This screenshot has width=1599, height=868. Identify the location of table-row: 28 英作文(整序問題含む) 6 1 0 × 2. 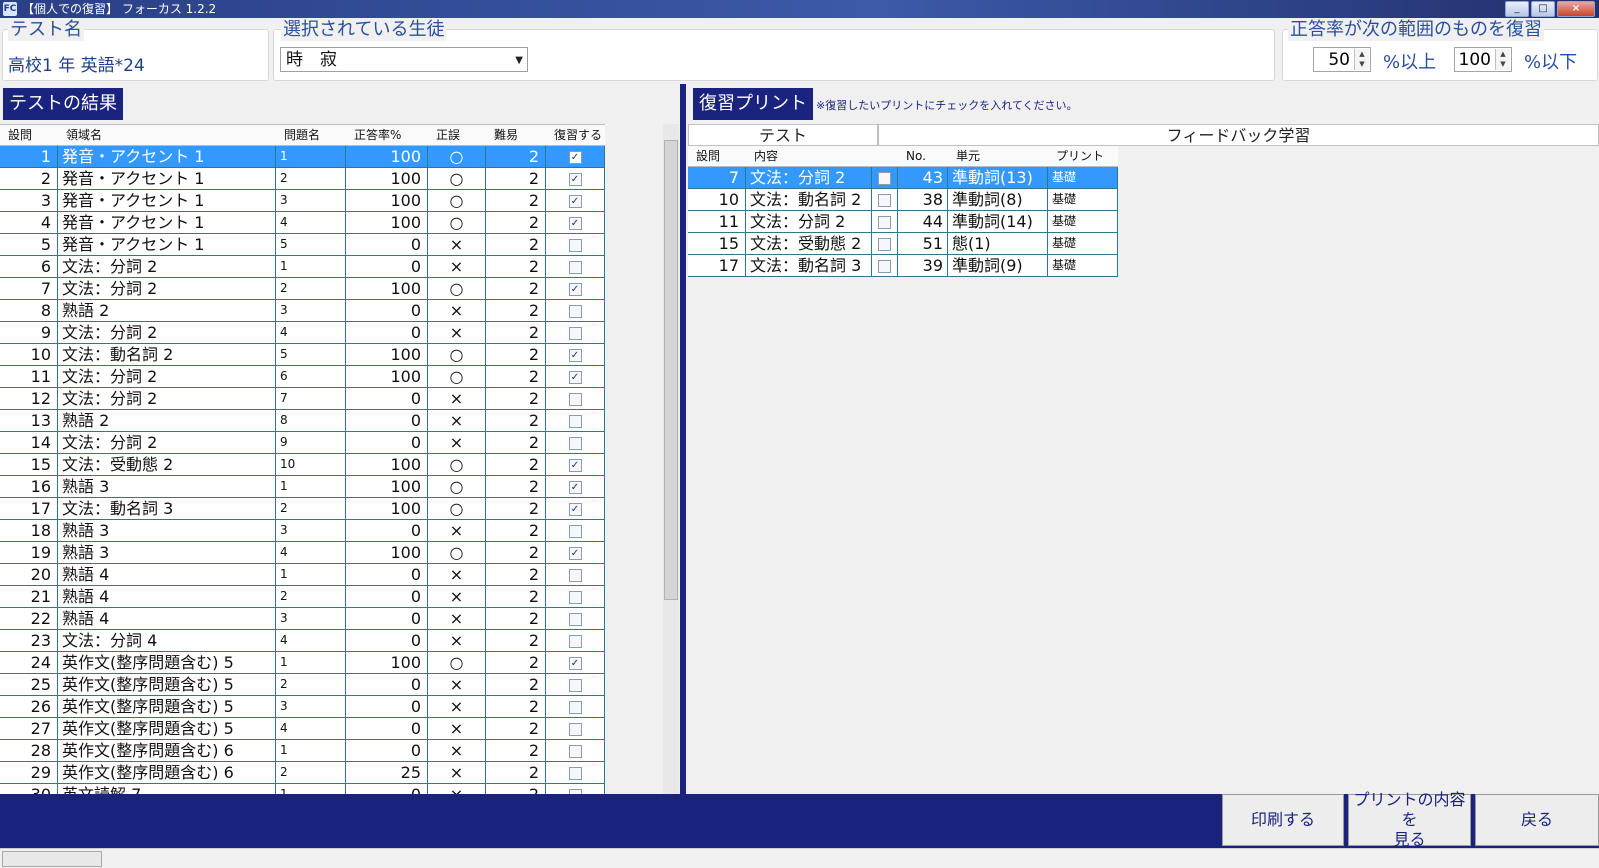
(302, 751).